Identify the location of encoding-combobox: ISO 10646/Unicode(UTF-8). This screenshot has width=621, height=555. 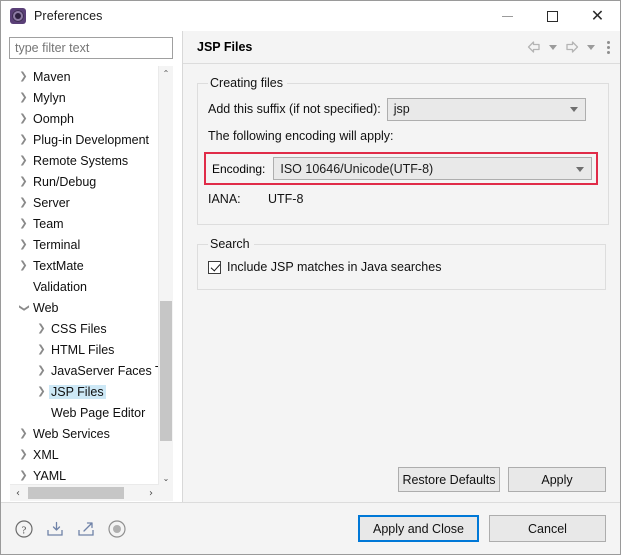
(432, 168).